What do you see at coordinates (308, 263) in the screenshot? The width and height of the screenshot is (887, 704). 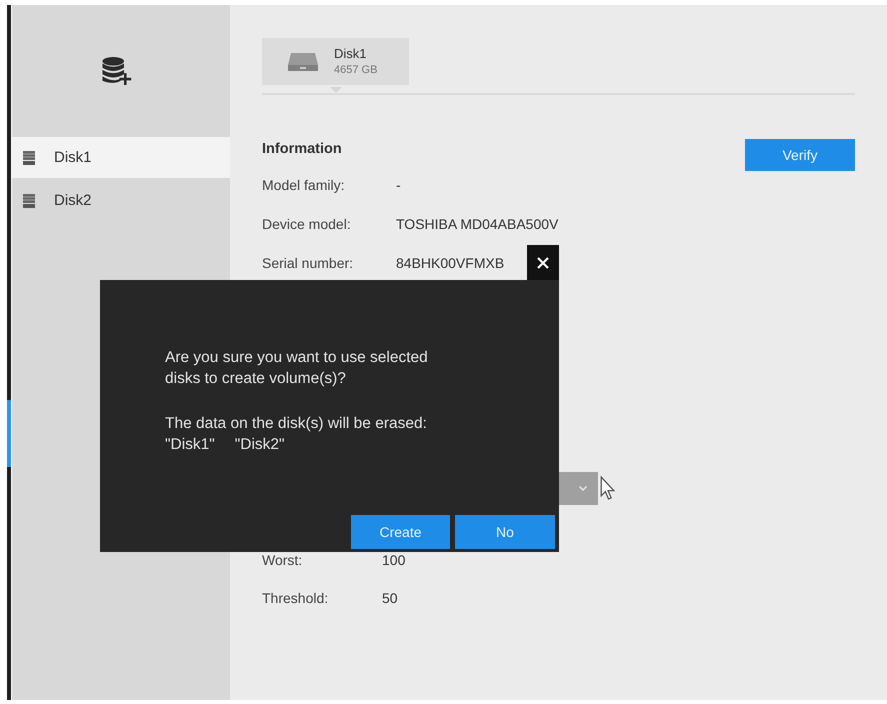 I see `field-label: Serial number:` at bounding box center [308, 263].